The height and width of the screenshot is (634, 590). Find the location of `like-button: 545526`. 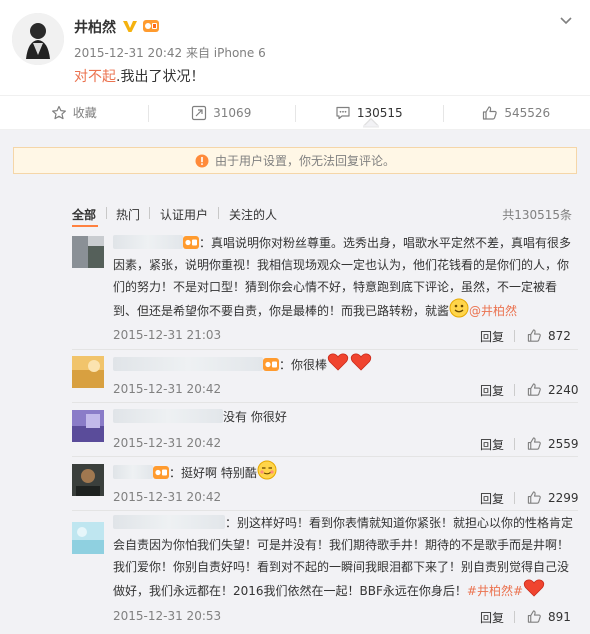

like-button: 545526 is located at coordinates (516, 112).